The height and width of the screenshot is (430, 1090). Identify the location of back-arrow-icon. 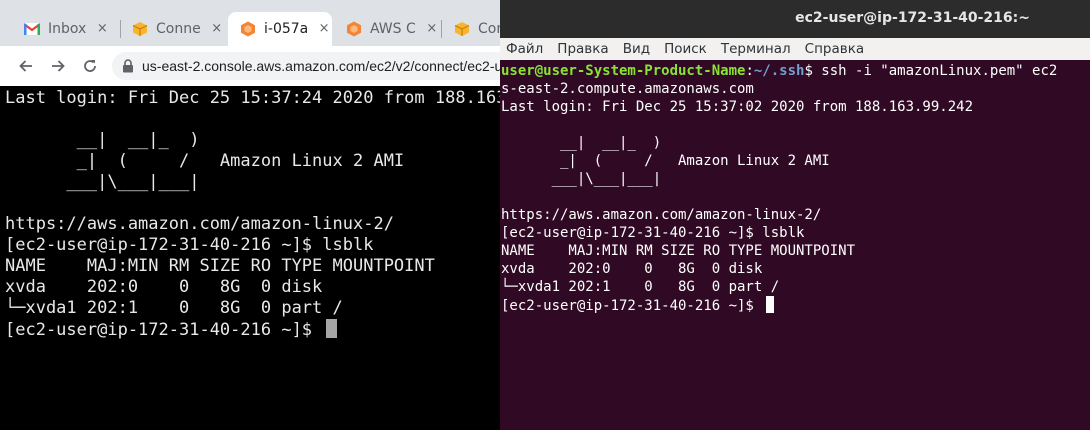
(25, 66).